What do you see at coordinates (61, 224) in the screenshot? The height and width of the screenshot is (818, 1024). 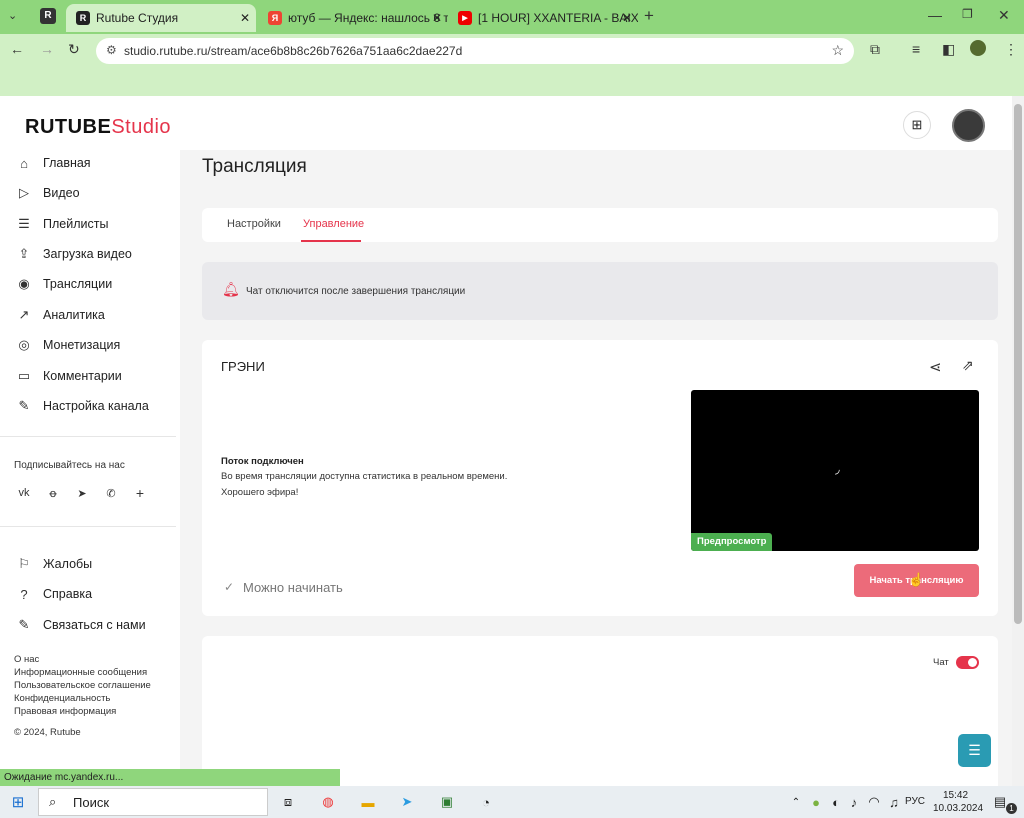 I see `sidebar-item-playlists: ☰ Плейлисты` at bounding box center [61, 224].